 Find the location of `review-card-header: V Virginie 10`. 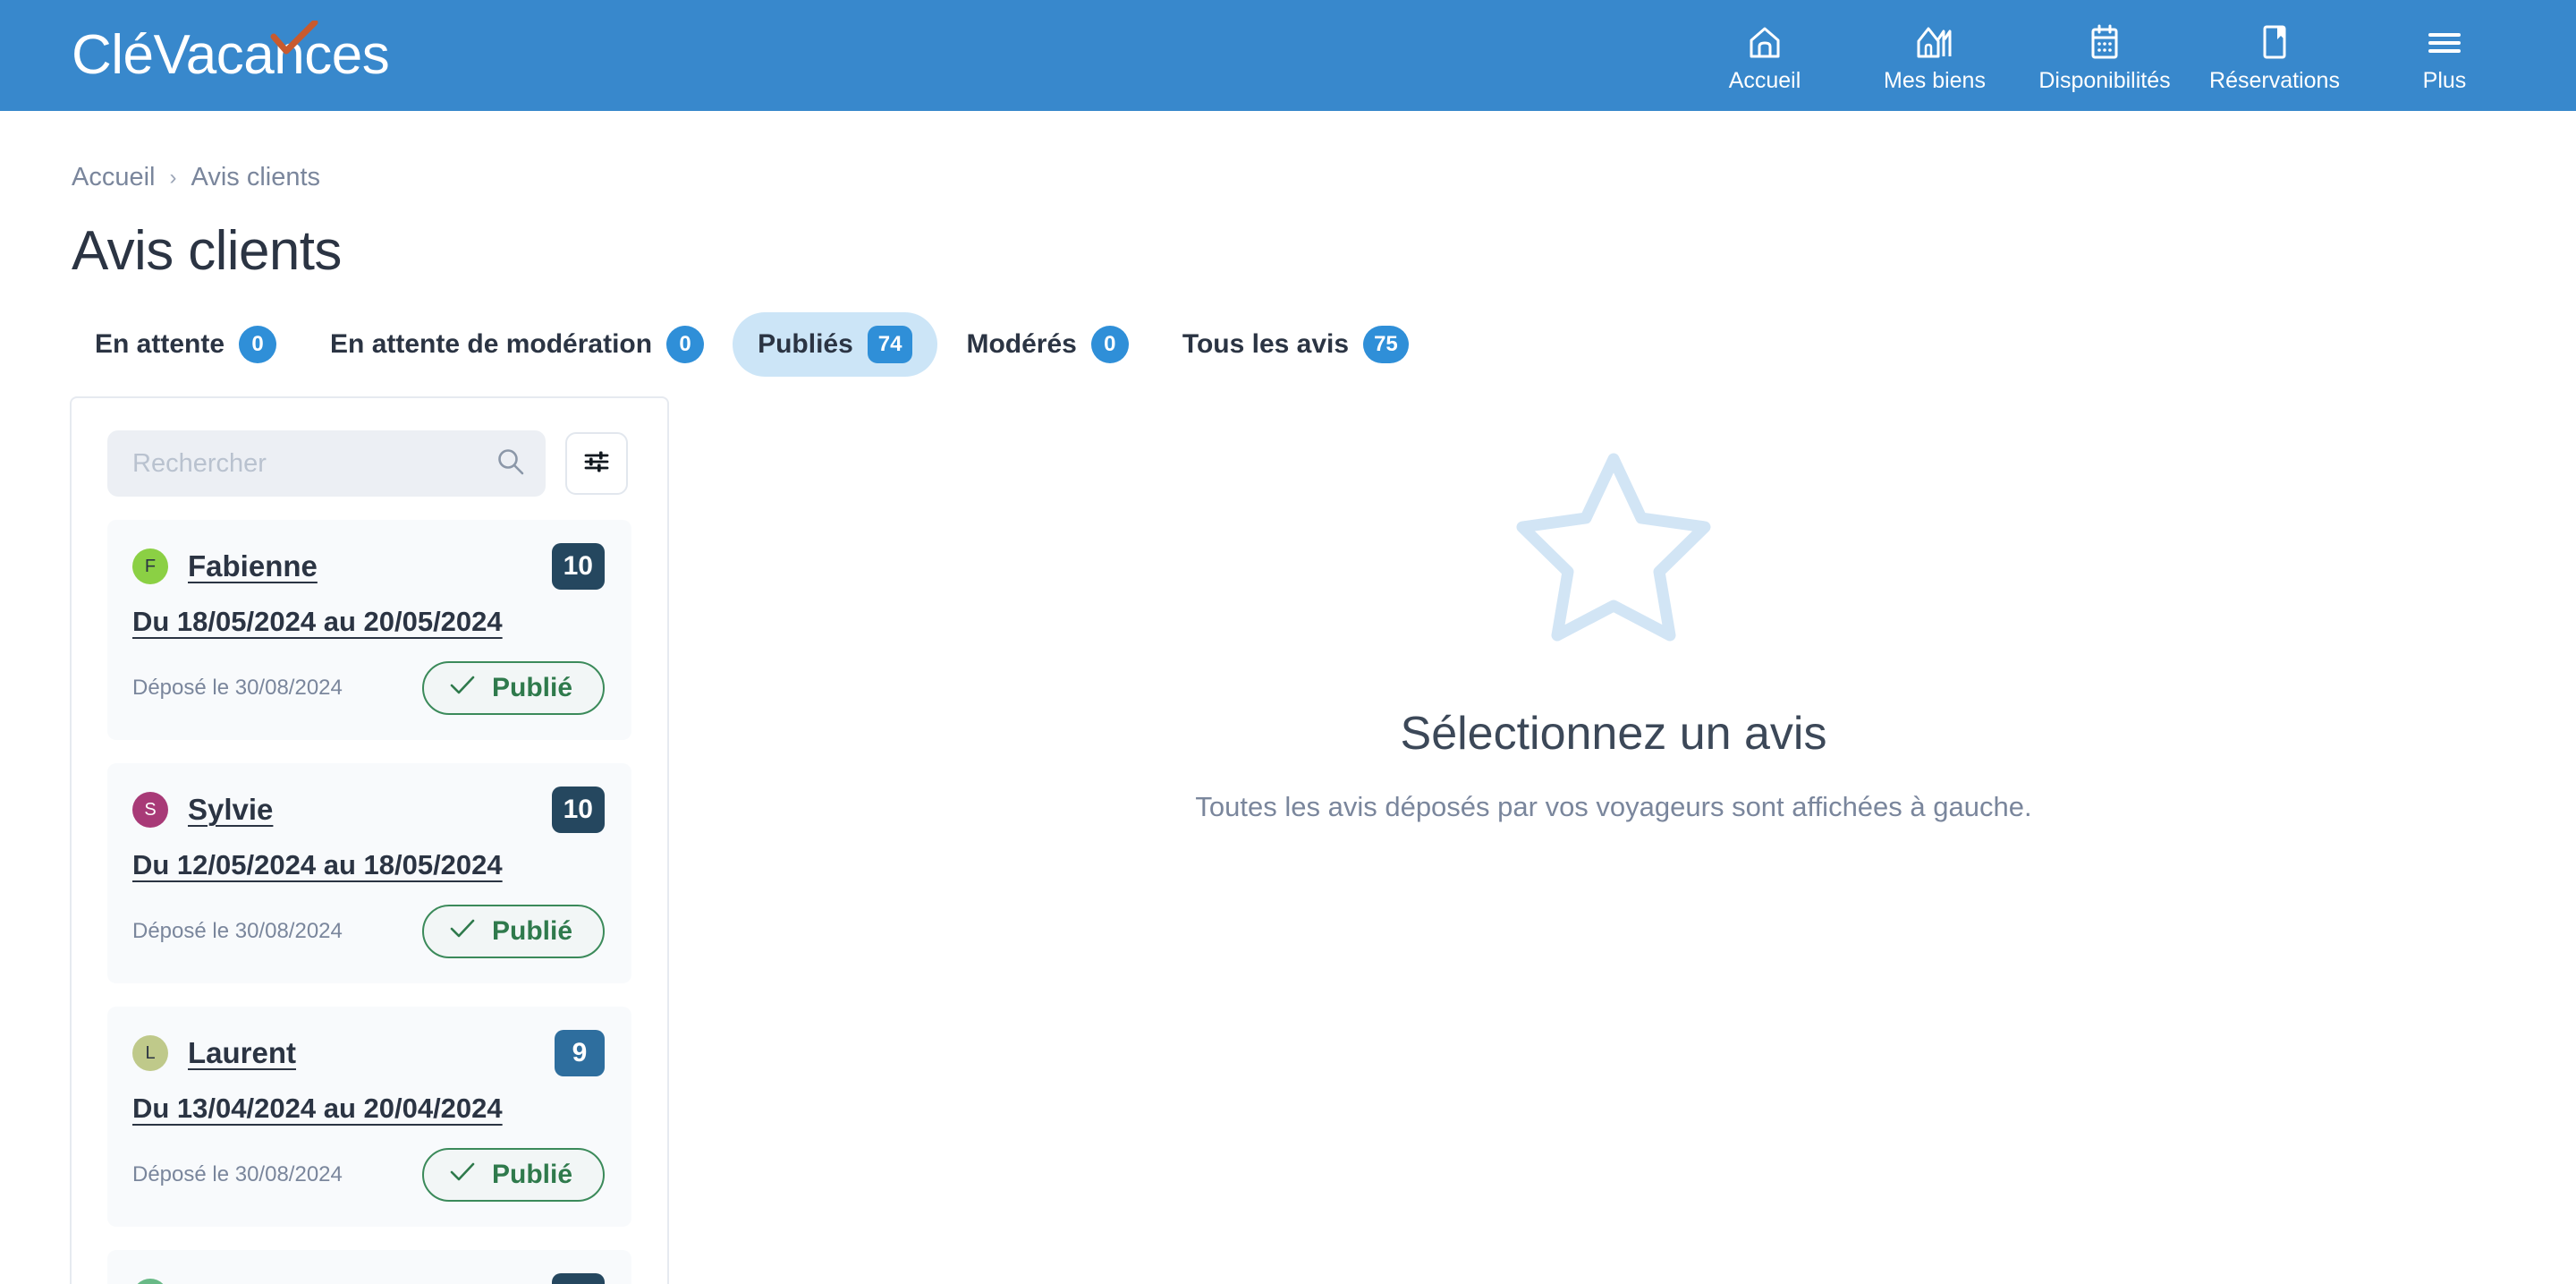

review-card-header: V Virginie 10 is located at coordinates (368, 1278).